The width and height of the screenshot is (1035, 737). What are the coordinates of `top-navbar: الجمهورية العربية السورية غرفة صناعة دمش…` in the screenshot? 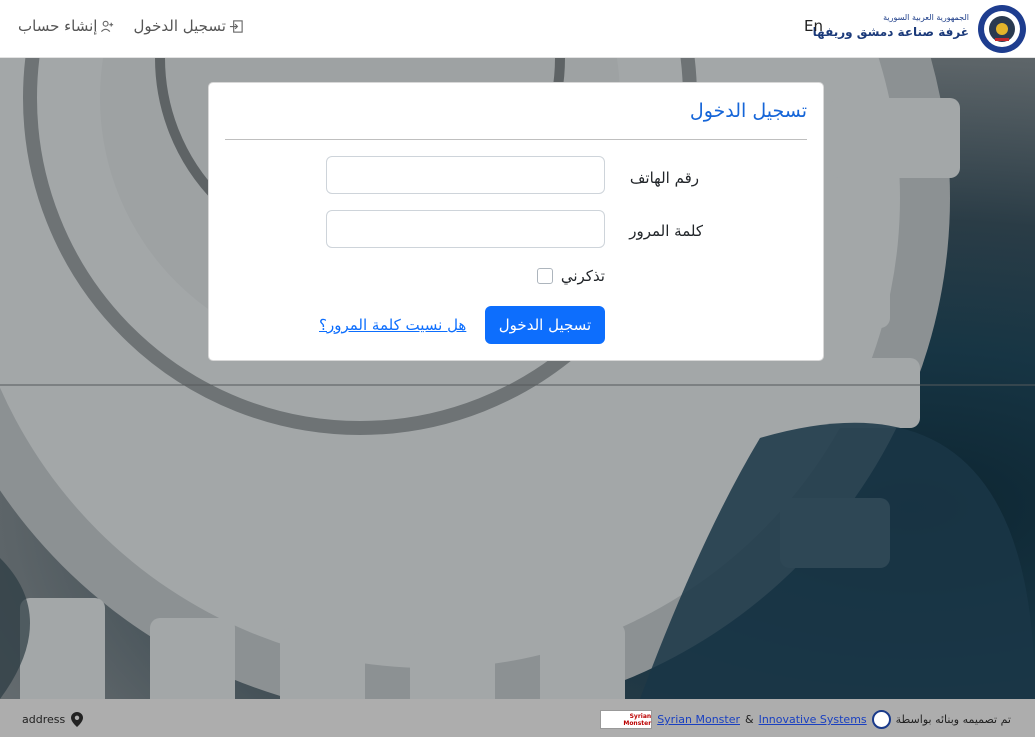 It's located at (517, 29).